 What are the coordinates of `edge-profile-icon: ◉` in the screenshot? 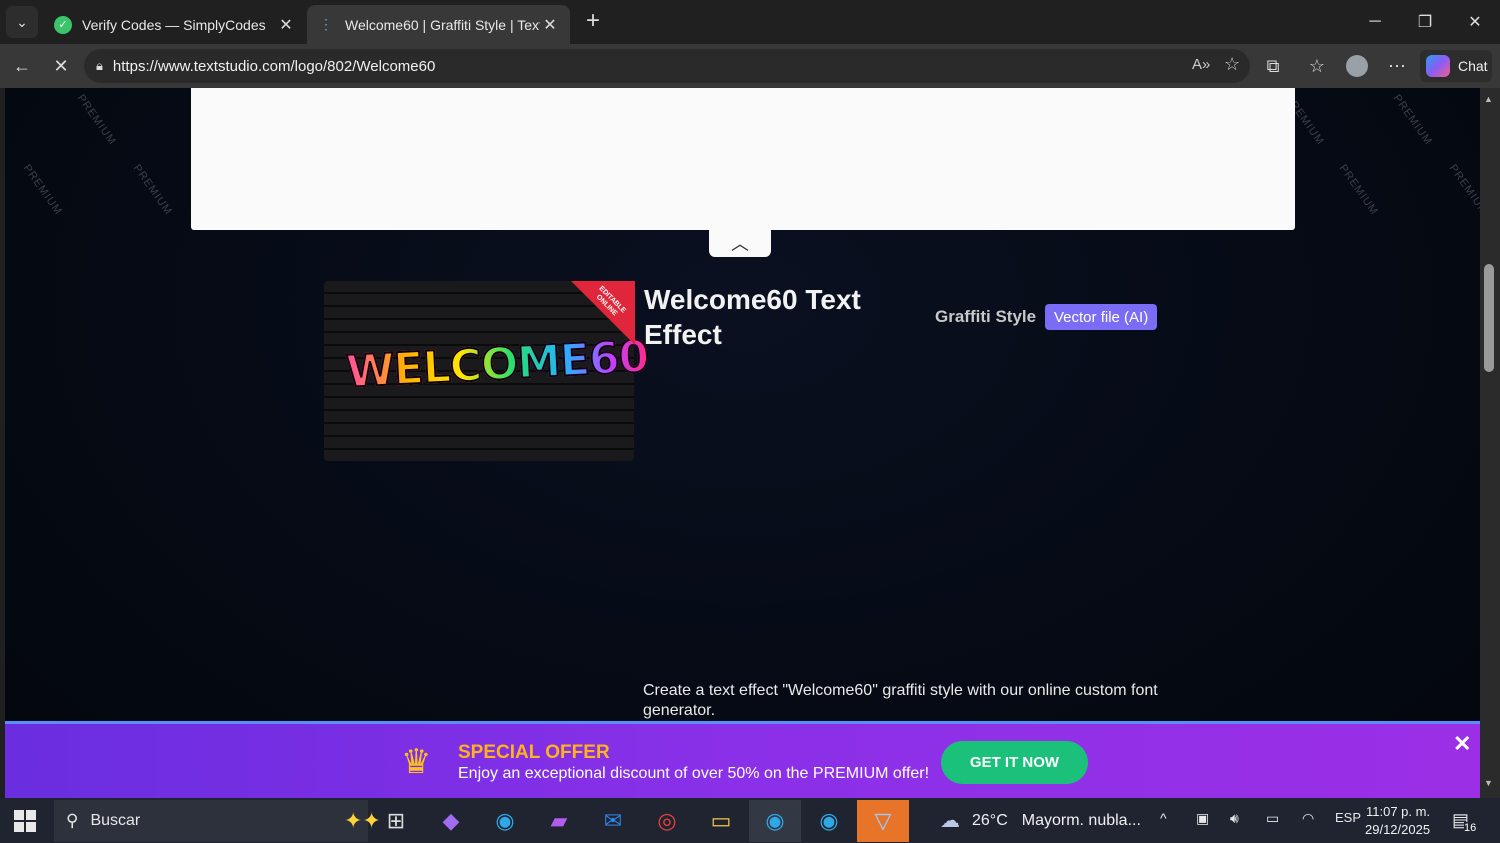 It's located at (775, 821).